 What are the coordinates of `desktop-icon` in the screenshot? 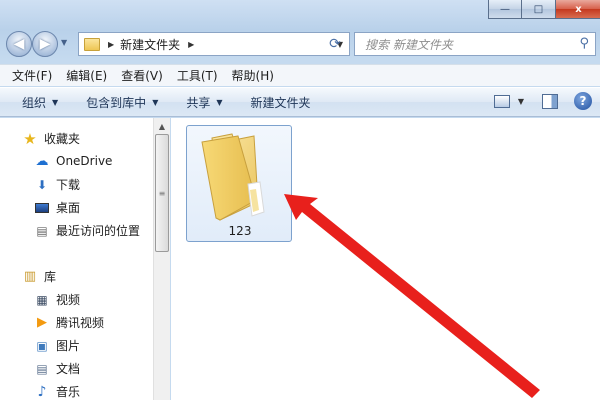 It's located at (42, 208).